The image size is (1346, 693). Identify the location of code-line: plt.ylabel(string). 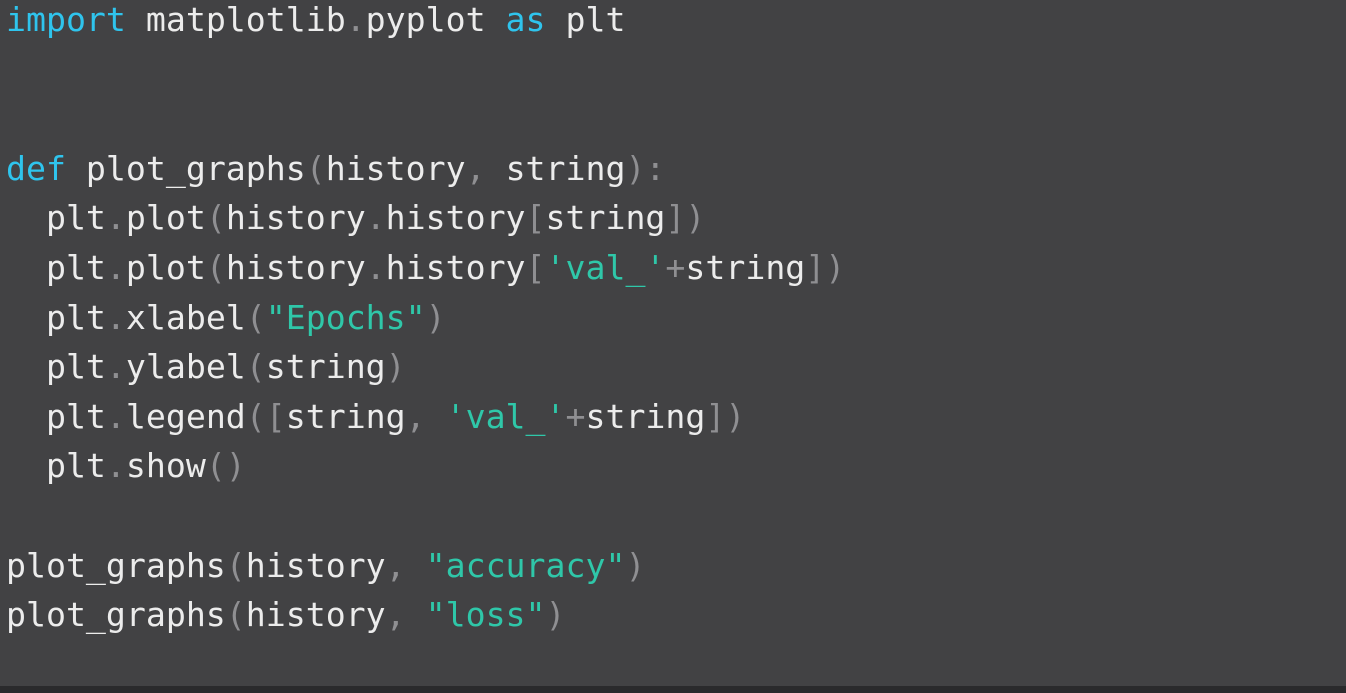
(425, 367).